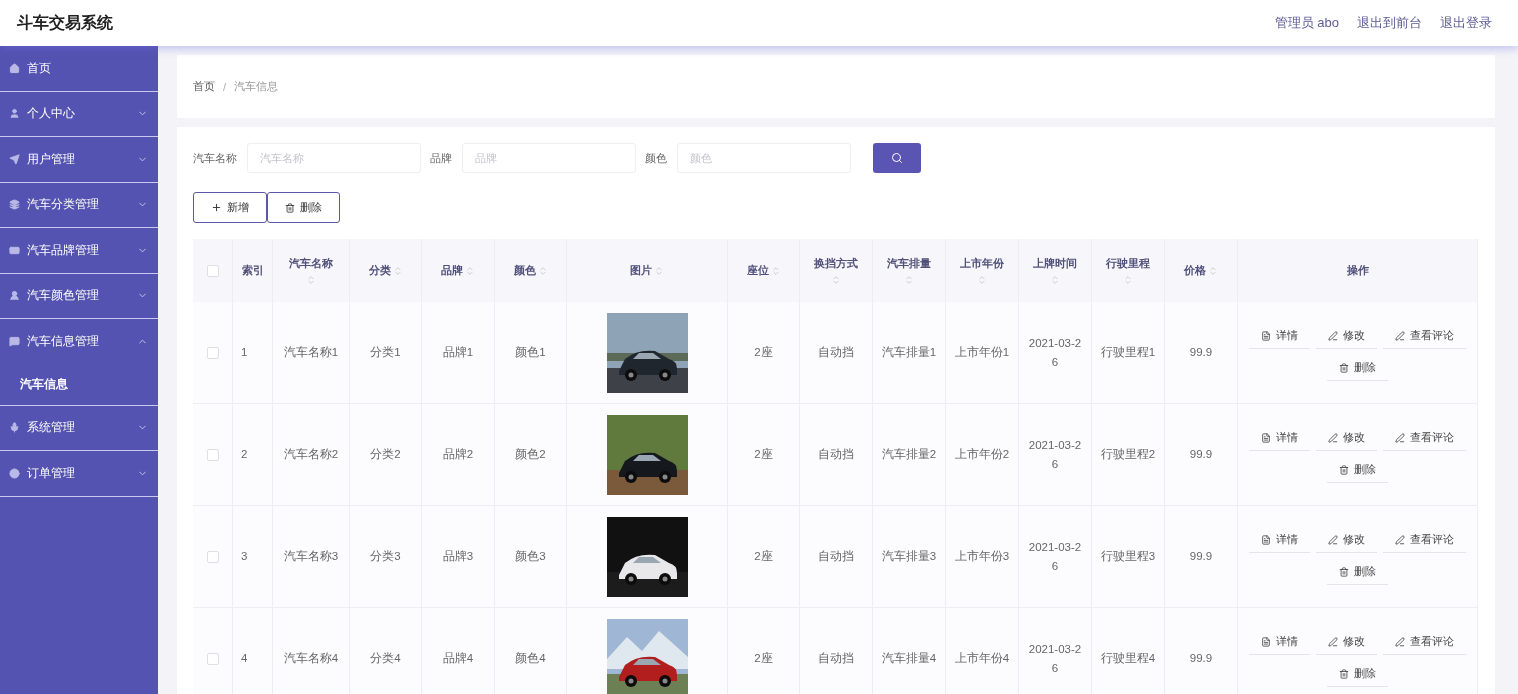 The image size is (1518, 694). What do you see at coordinates (385, 556) in the screenshot?
I see `table-cell-text: 分类3` at bounding box center [385, 556].